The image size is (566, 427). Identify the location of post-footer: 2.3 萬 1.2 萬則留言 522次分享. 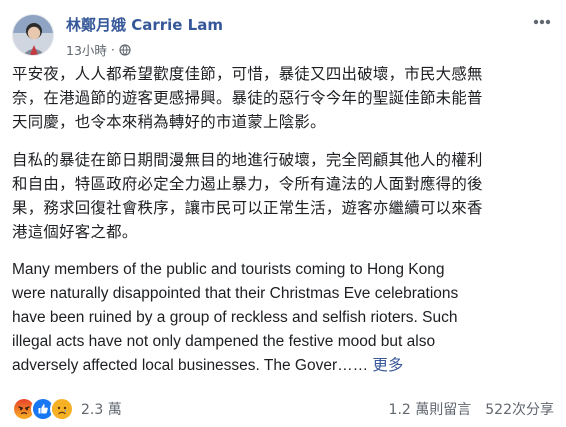
(283, 409).